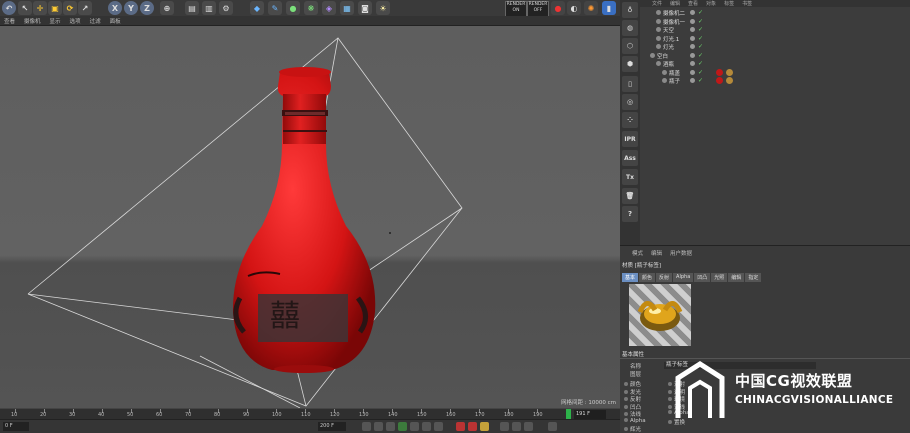 The image size is (910, 433). Describe the element at coordinates (647, 277) in the screenshot. I see `attribute-tab: 颜色` at that location.